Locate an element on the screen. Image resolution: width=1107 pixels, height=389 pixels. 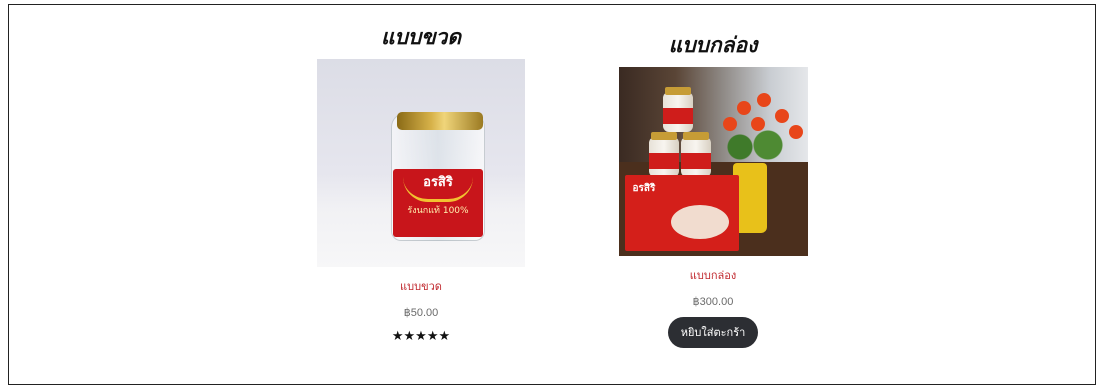
product-image: อรสิริ is located at coordinates (713, 161).